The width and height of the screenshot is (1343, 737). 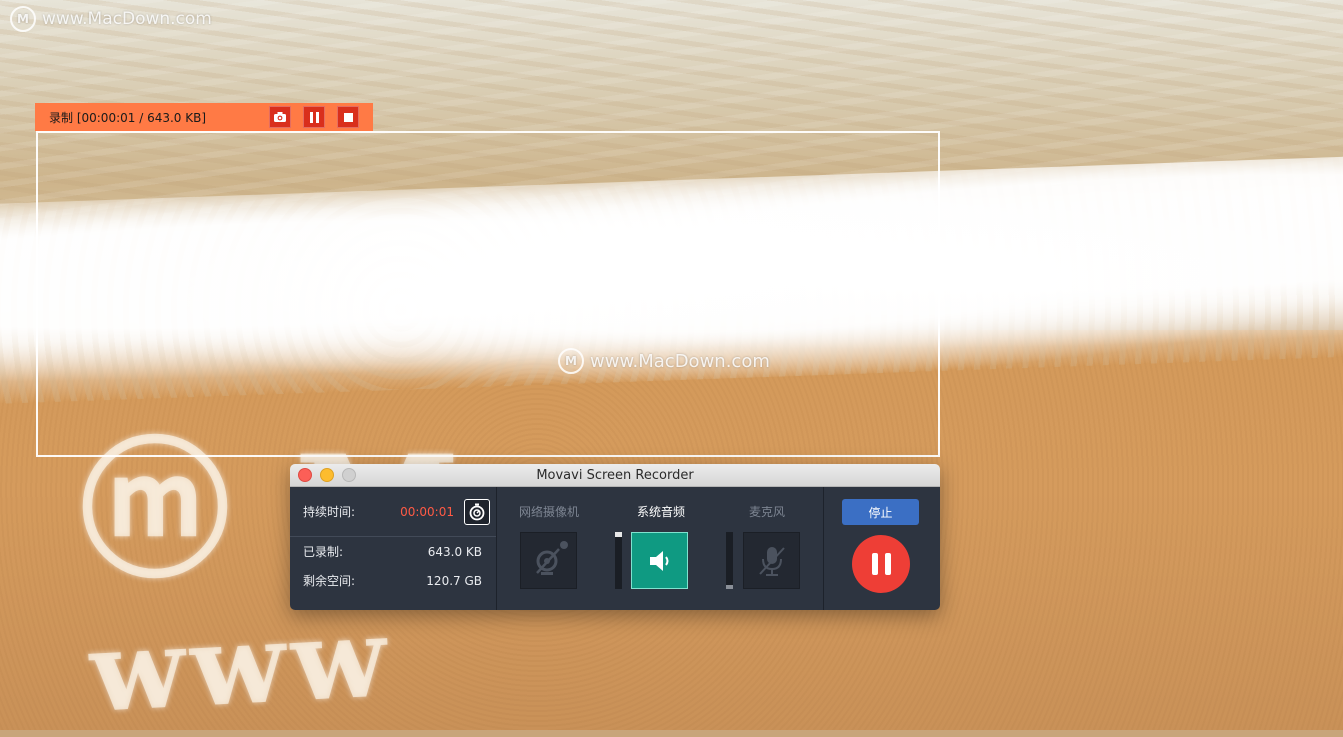 I want to click on recorder-panel: 持续时间: 00:00:01 已录制: 643.0 KB 剩余空间: 120.7, so click(x=615, y=548).